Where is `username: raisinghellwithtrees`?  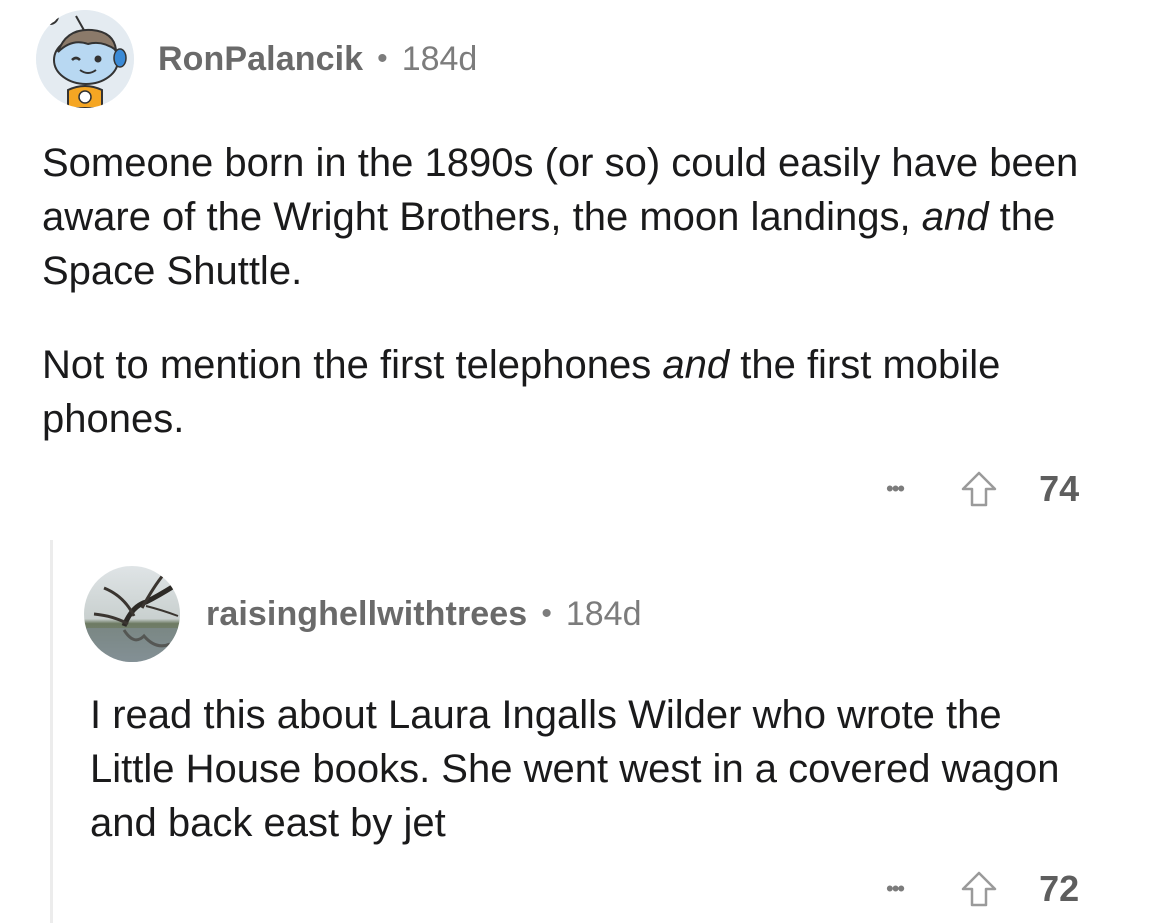
username: raisinghellwithtrees is located at coordinates (366, 614).